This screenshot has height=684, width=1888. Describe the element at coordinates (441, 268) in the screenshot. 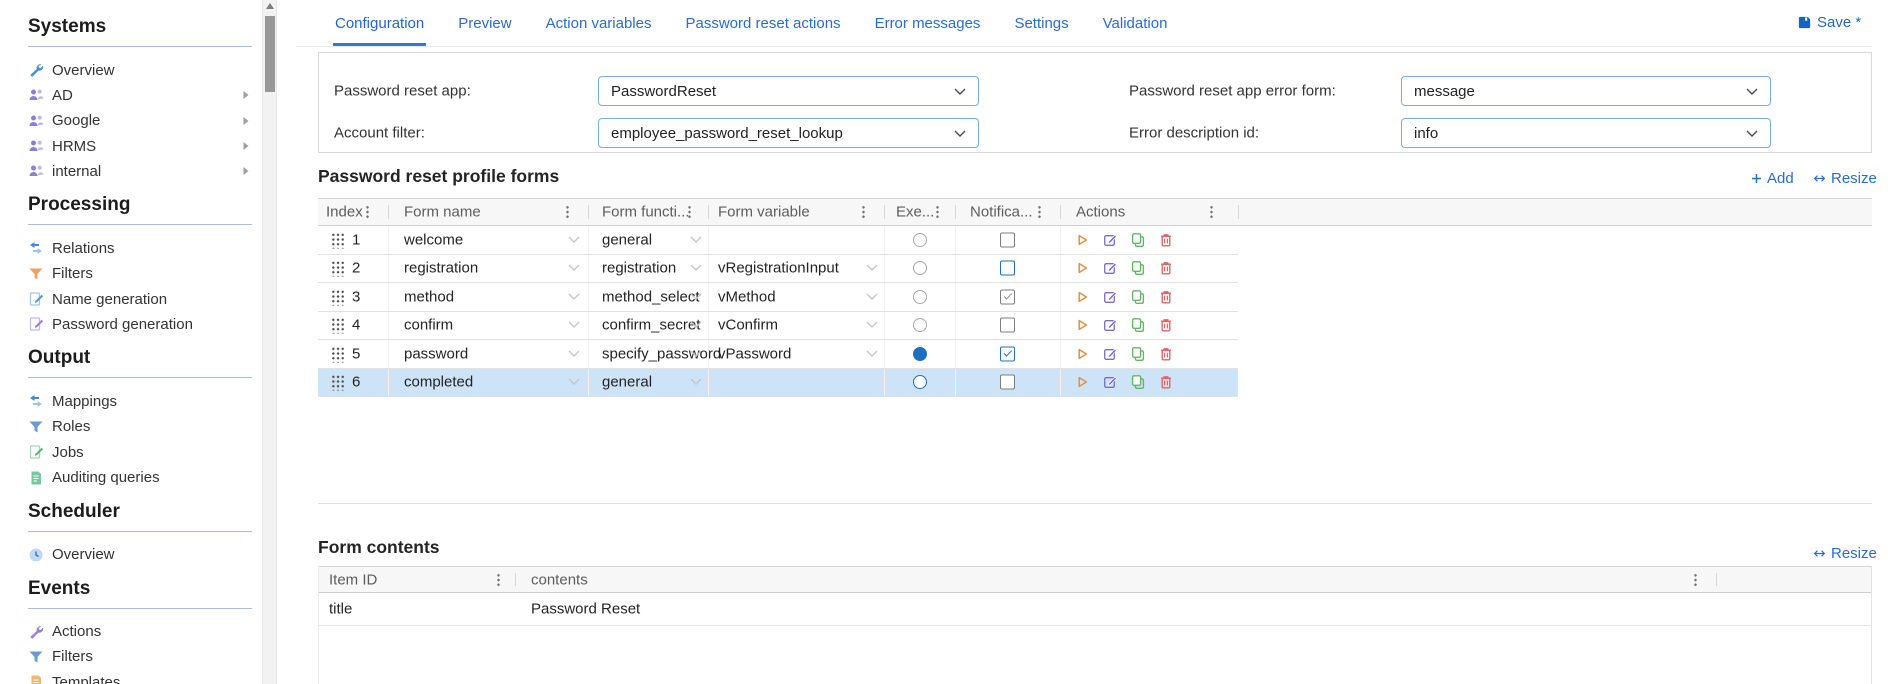

I see `cell-form-name: registration` at that location.